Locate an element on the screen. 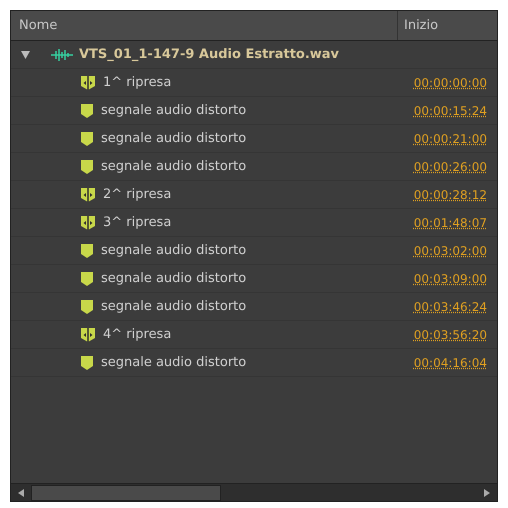 The height and width of the screenshot is (508, 508). horizontal-scrollbar is located at coordinates (254, 492).